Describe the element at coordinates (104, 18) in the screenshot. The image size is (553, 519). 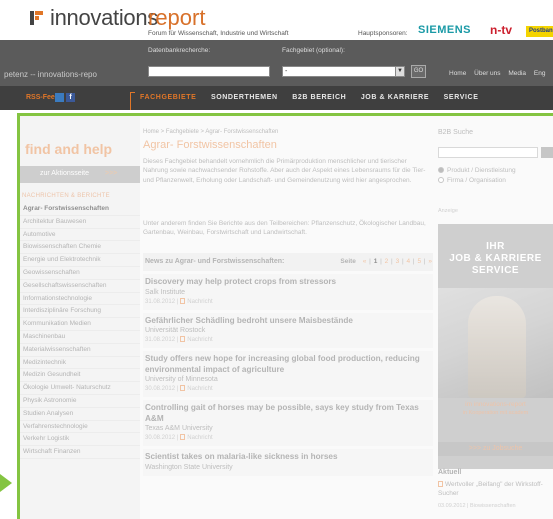
I see `logo-text-innovations: innovations` at that location.